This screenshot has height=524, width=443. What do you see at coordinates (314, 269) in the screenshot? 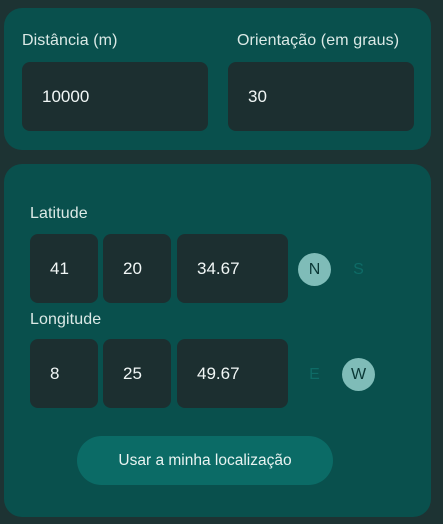
I see `north-toggle: N` at bounding box center [314, 269].